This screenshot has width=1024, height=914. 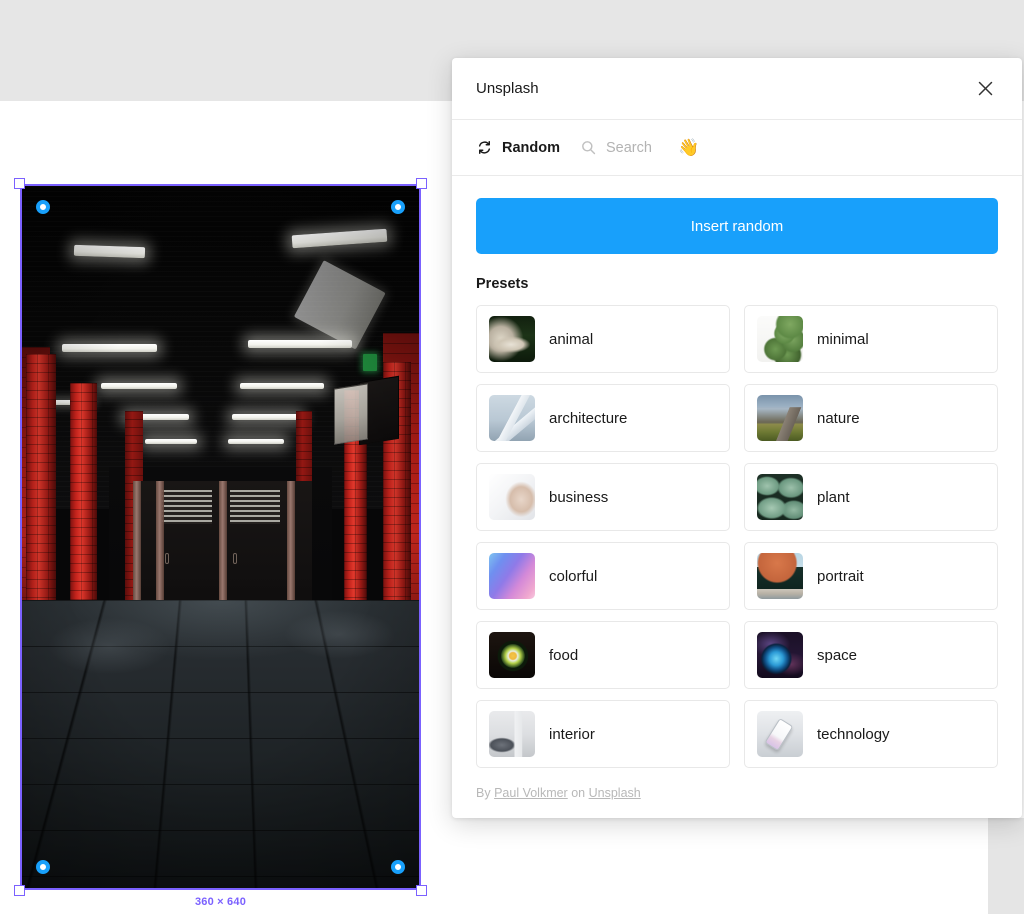 What do you see at coordinates (737, 226) in the screenshot?
I see `insert-random-button: Insert random` at bounding box center [737, 226].